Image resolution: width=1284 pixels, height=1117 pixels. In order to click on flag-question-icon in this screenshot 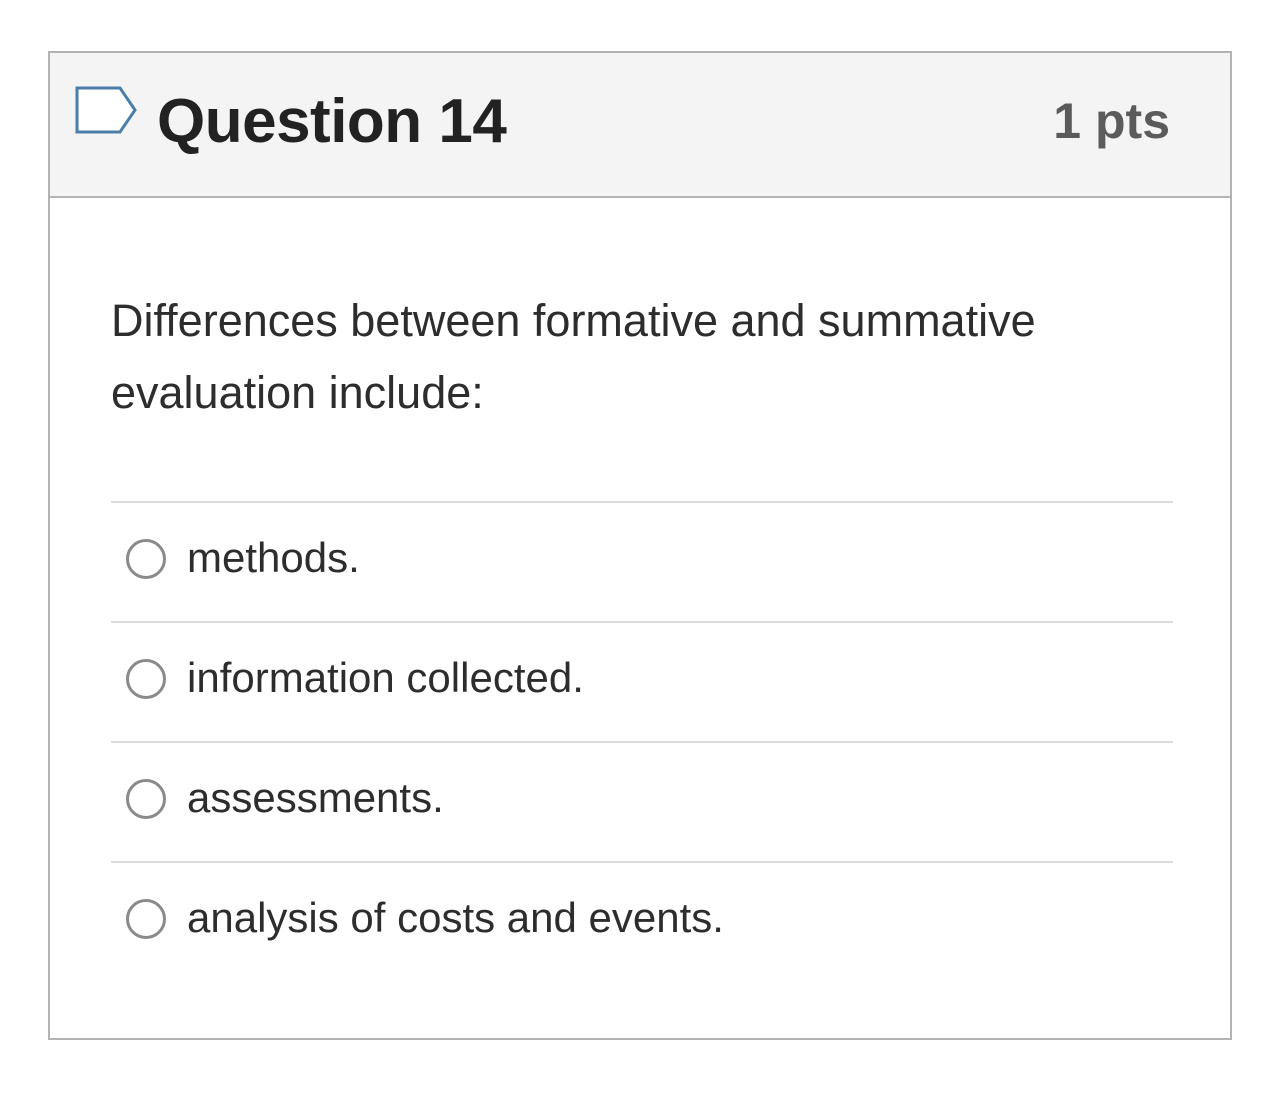, I will do `click(106, 110)`.